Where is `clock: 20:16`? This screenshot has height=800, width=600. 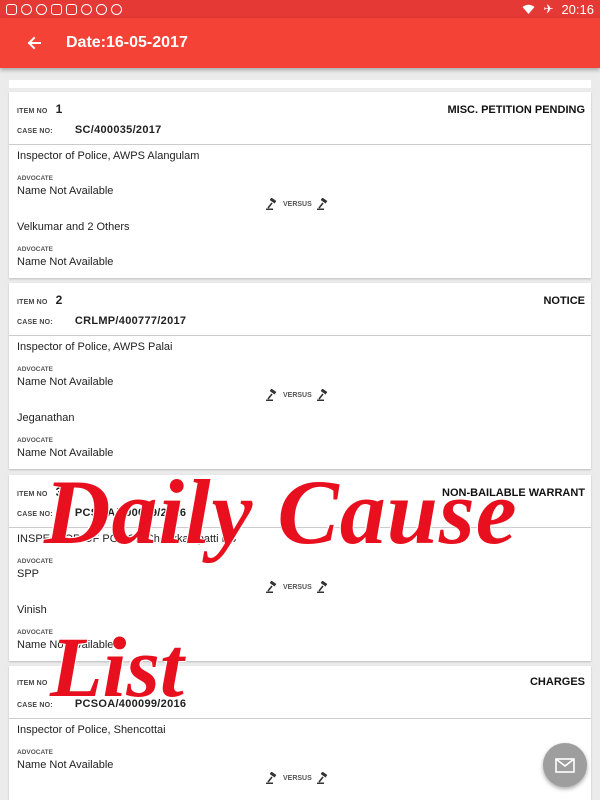 clock: 20:16 is located at coordinates (577, 9).